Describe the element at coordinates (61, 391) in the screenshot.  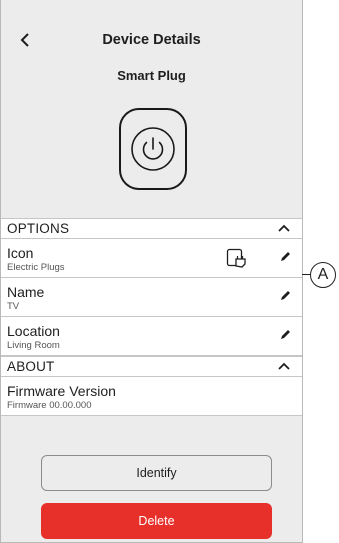
I see `about-title: Firmware Version` at that location.